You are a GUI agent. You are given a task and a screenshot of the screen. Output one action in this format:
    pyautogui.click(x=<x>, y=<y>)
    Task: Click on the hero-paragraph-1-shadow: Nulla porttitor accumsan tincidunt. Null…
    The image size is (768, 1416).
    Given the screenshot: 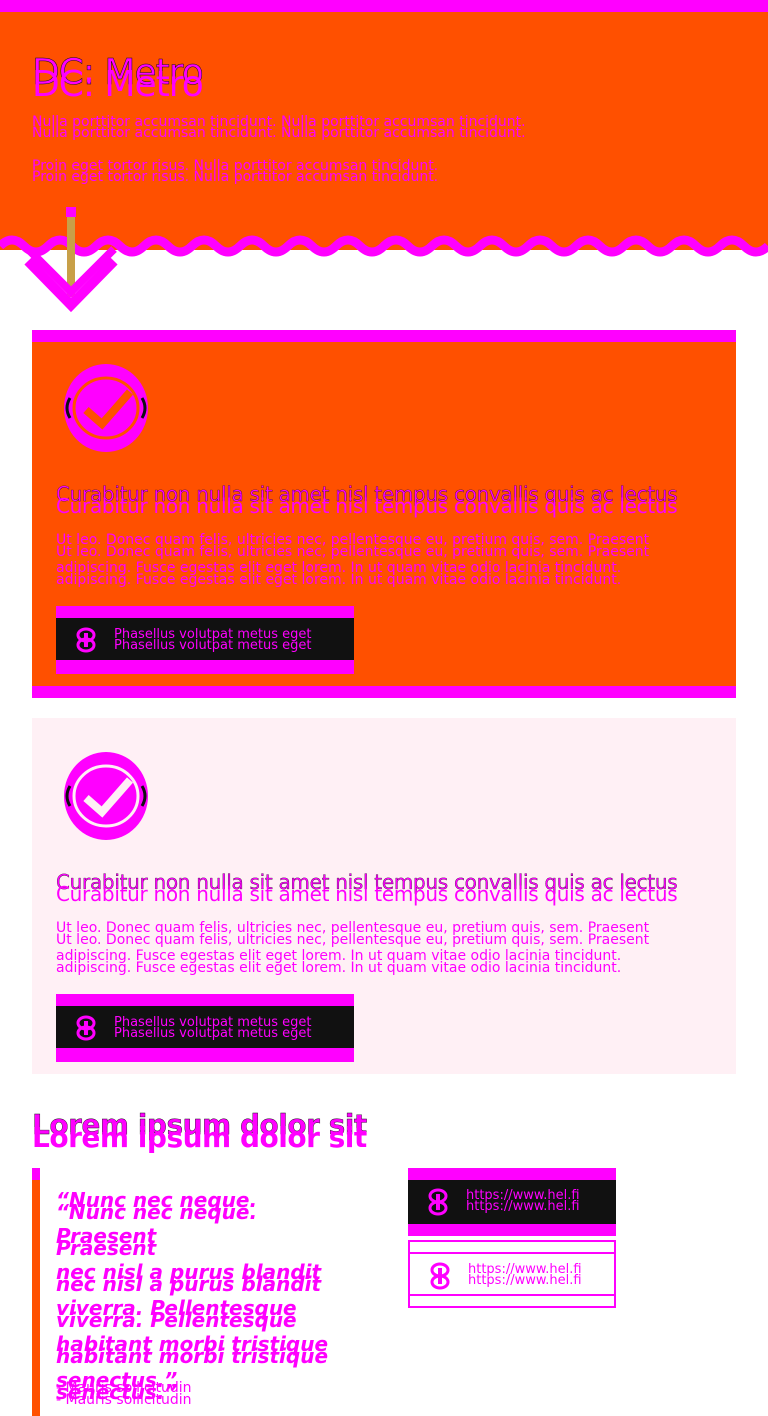 What is the action you would take?
    pyautogui.click(x=279, y=133)
    